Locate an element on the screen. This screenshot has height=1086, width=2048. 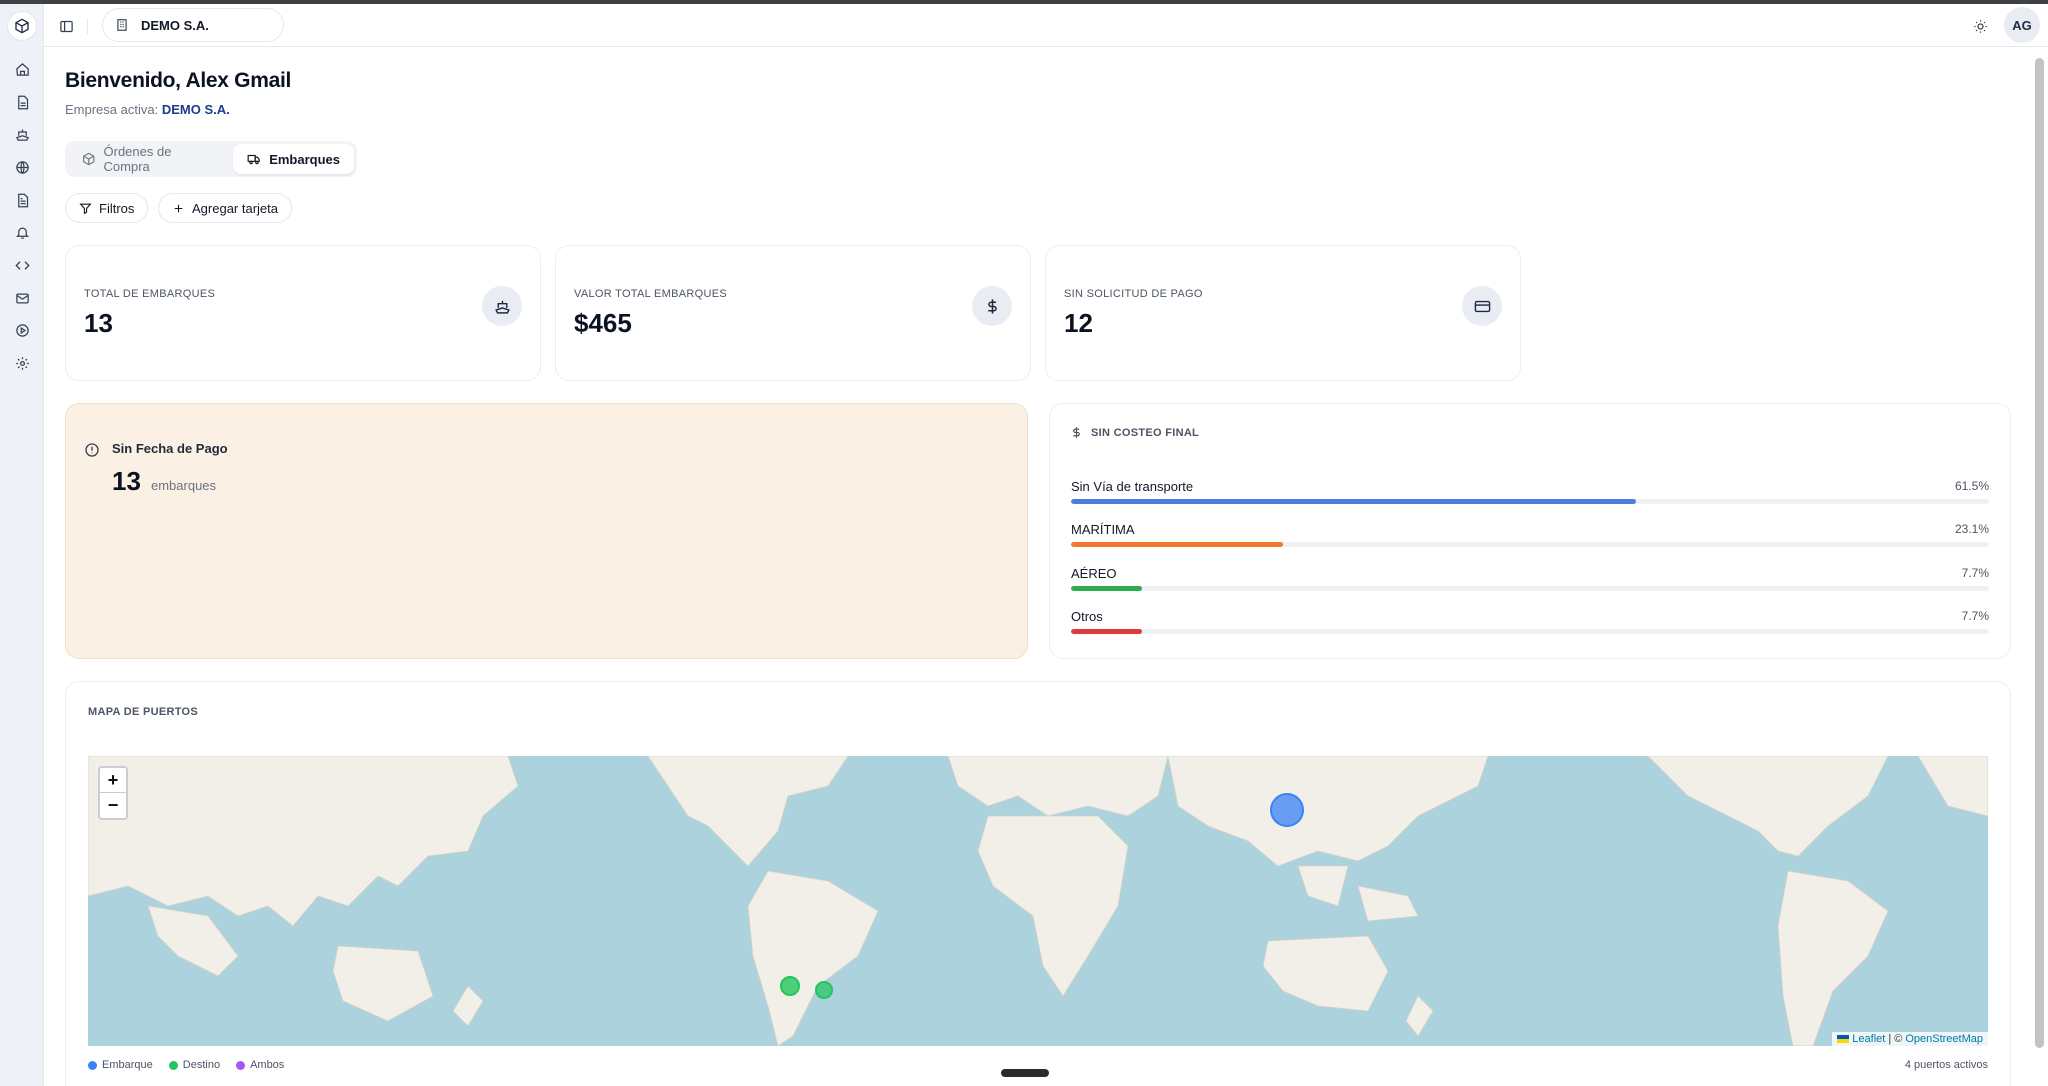
map-marker-origin is located at coordinates (1287, 810).